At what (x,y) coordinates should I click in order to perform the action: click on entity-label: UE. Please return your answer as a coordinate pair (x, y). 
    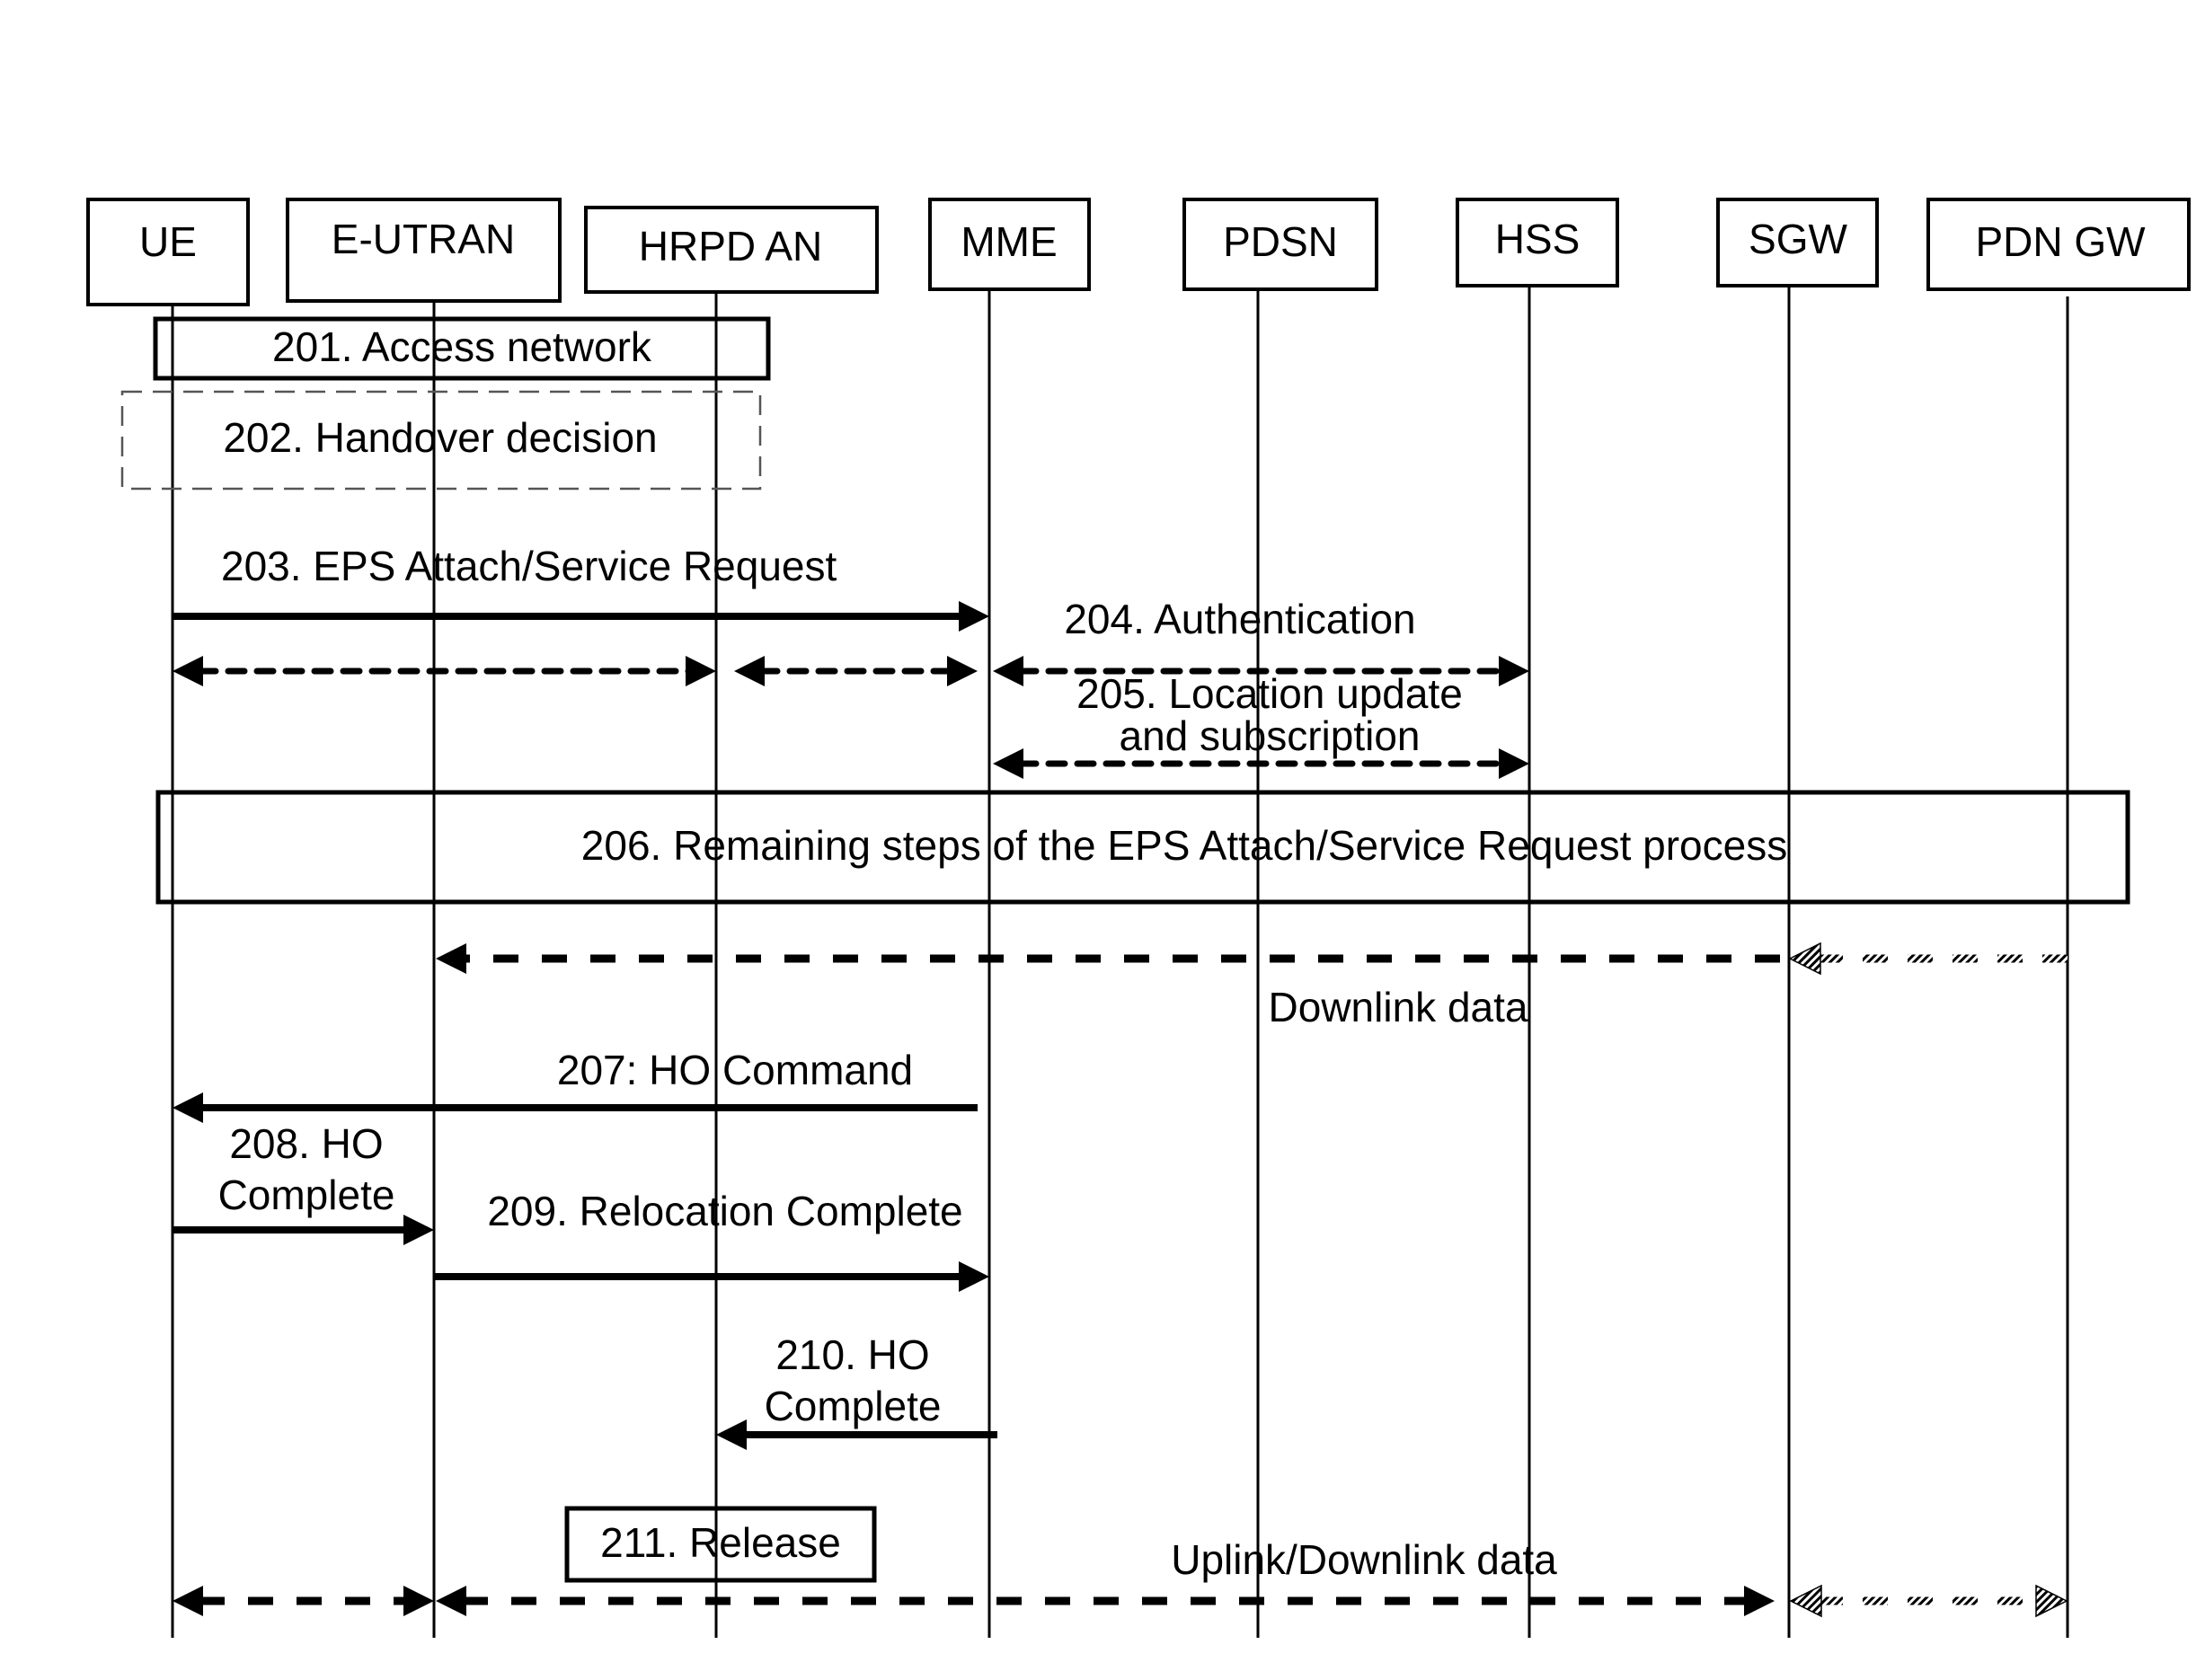
    Looking at the image, I should click on (168, 241).